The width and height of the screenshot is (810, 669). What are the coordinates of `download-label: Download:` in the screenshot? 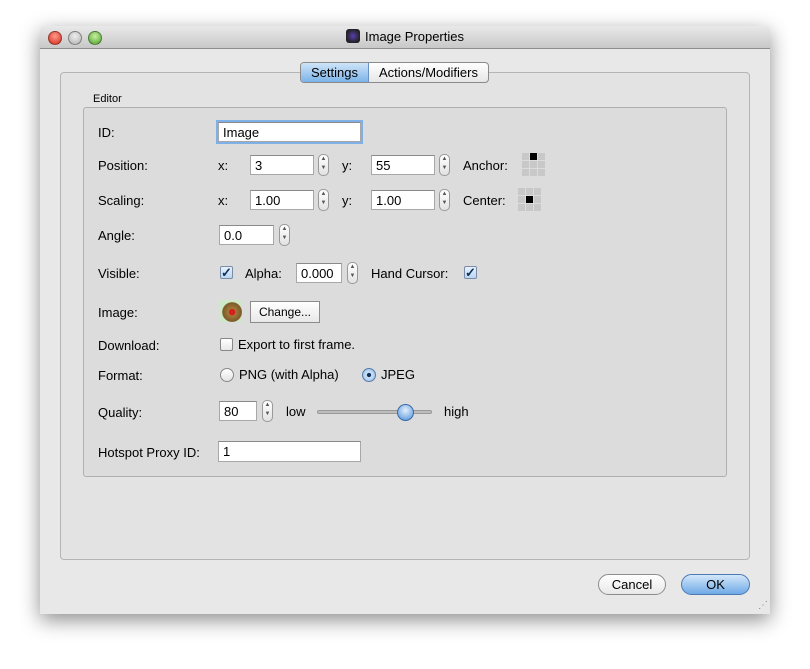 It's located at (129, 345).